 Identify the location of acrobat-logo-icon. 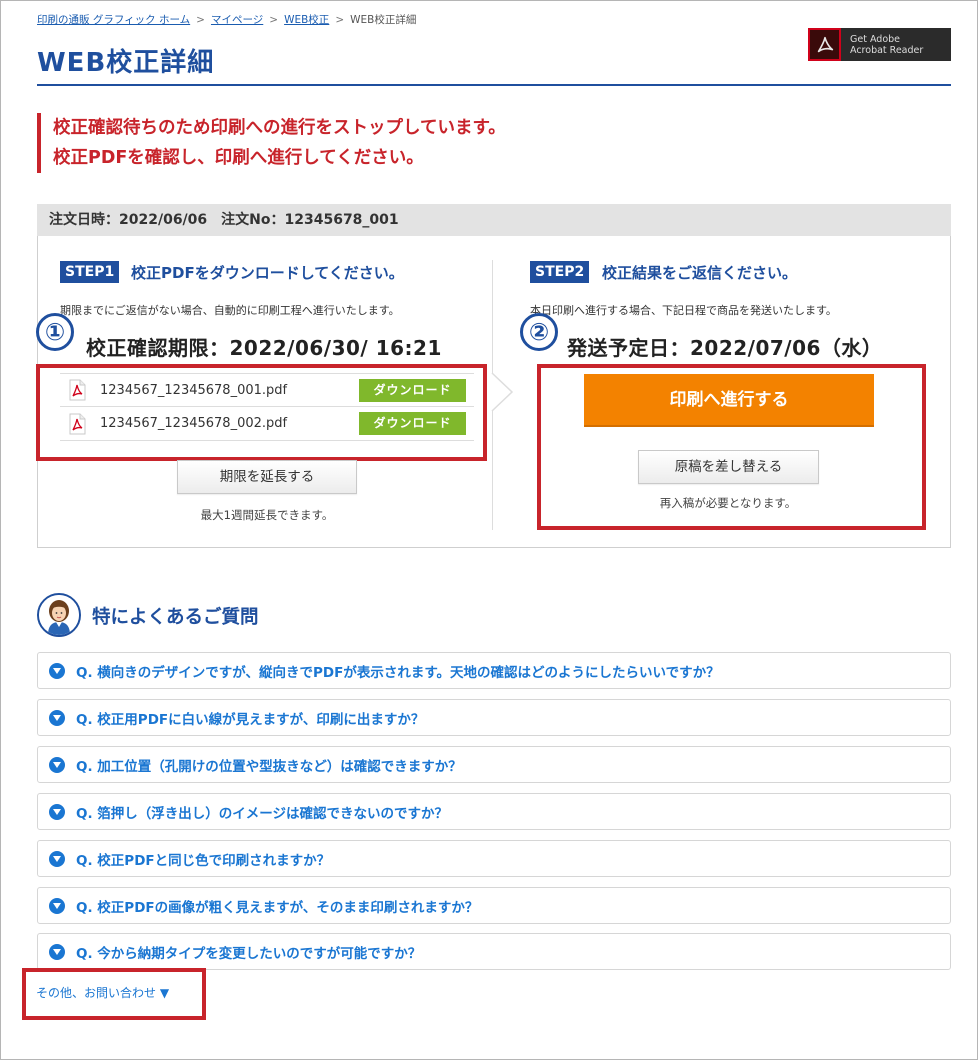
(824, 44).